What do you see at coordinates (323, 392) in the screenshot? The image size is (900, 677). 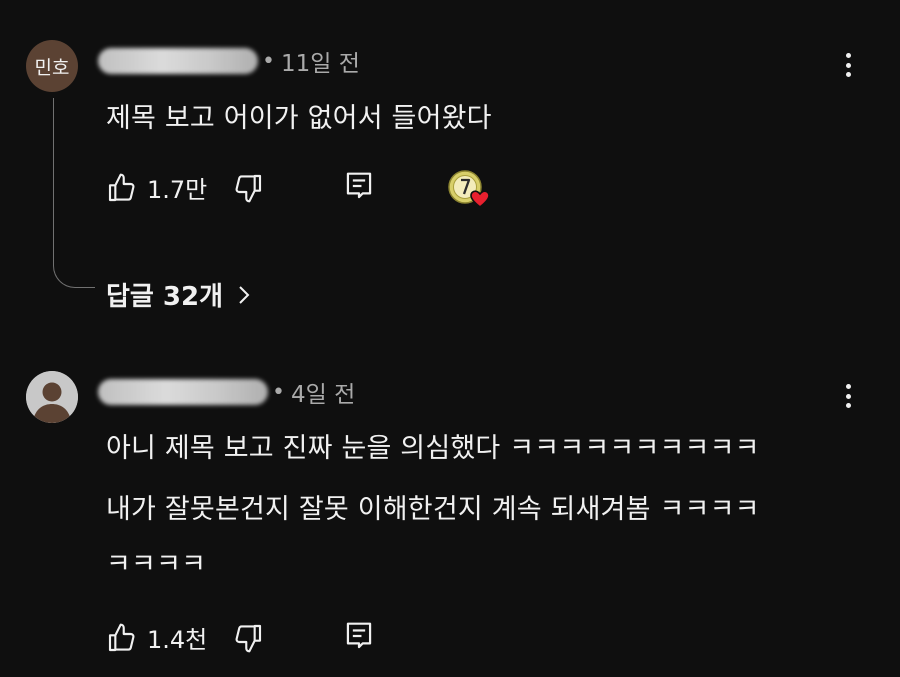 I see `comment-timestamp: 4일 전` at bounding box center [323, 392].